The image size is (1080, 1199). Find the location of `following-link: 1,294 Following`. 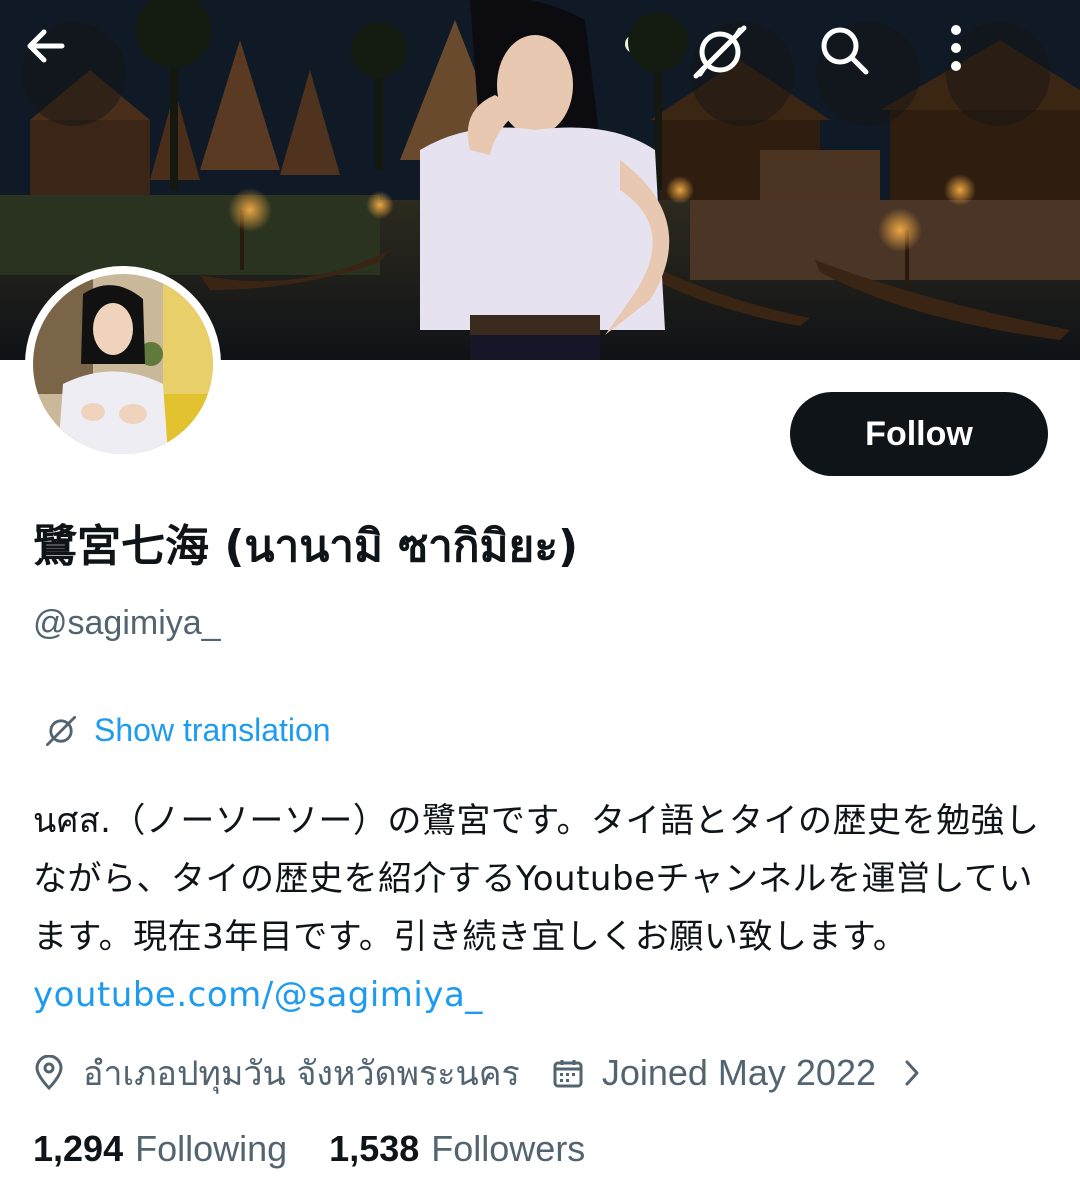

following-link: 1,294 Following is located at coordinates (160, 1149).